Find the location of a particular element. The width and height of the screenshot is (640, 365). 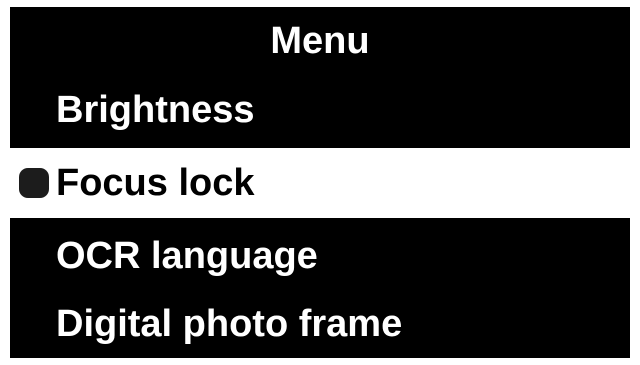

menu-item-label: Brightness is located at coordinates (155, 110).